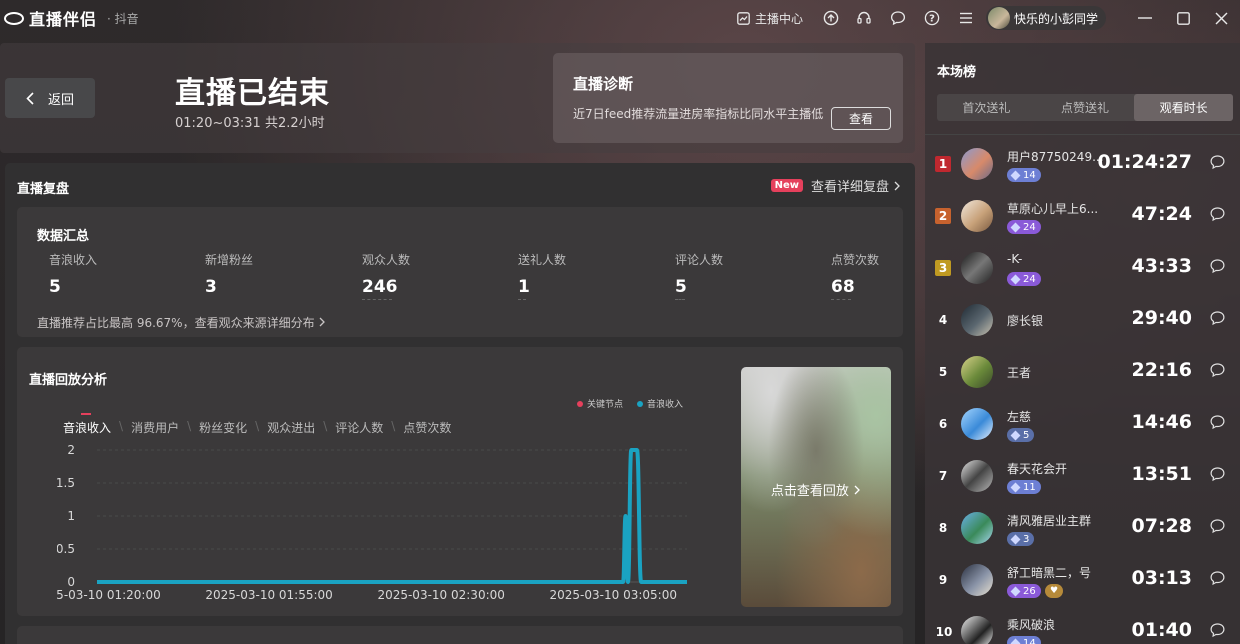 The height and width of the screenshot is (644, 1240). Describe the element at coordinates (588, 275) in the screenshot. I see `stat-gifters: 送礼人数 1` at that location.